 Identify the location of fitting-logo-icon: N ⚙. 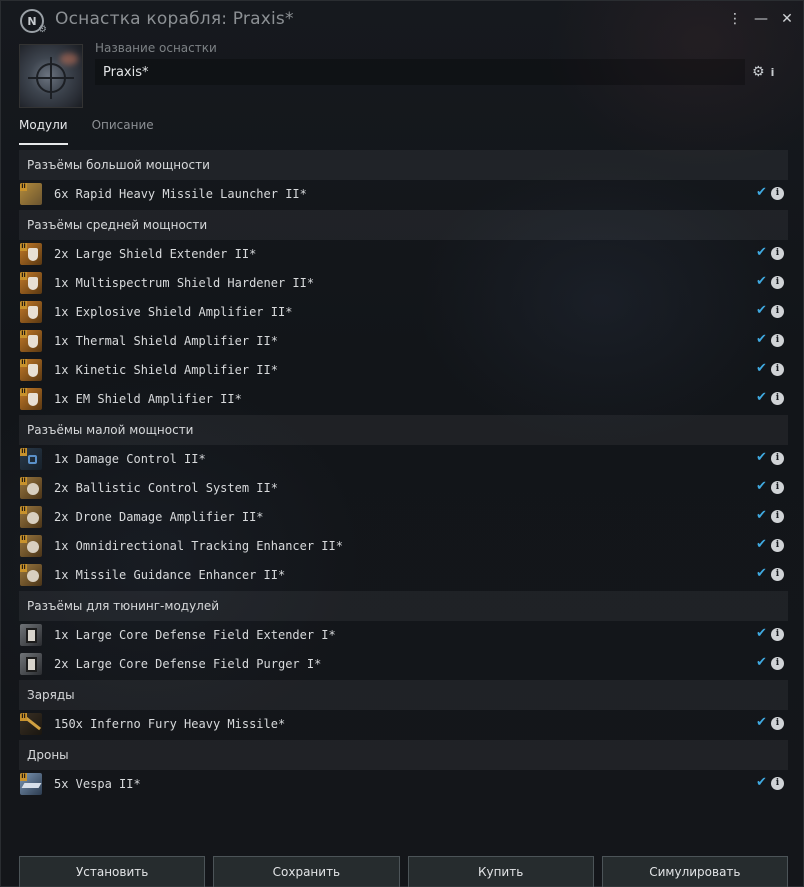
(33, 22).